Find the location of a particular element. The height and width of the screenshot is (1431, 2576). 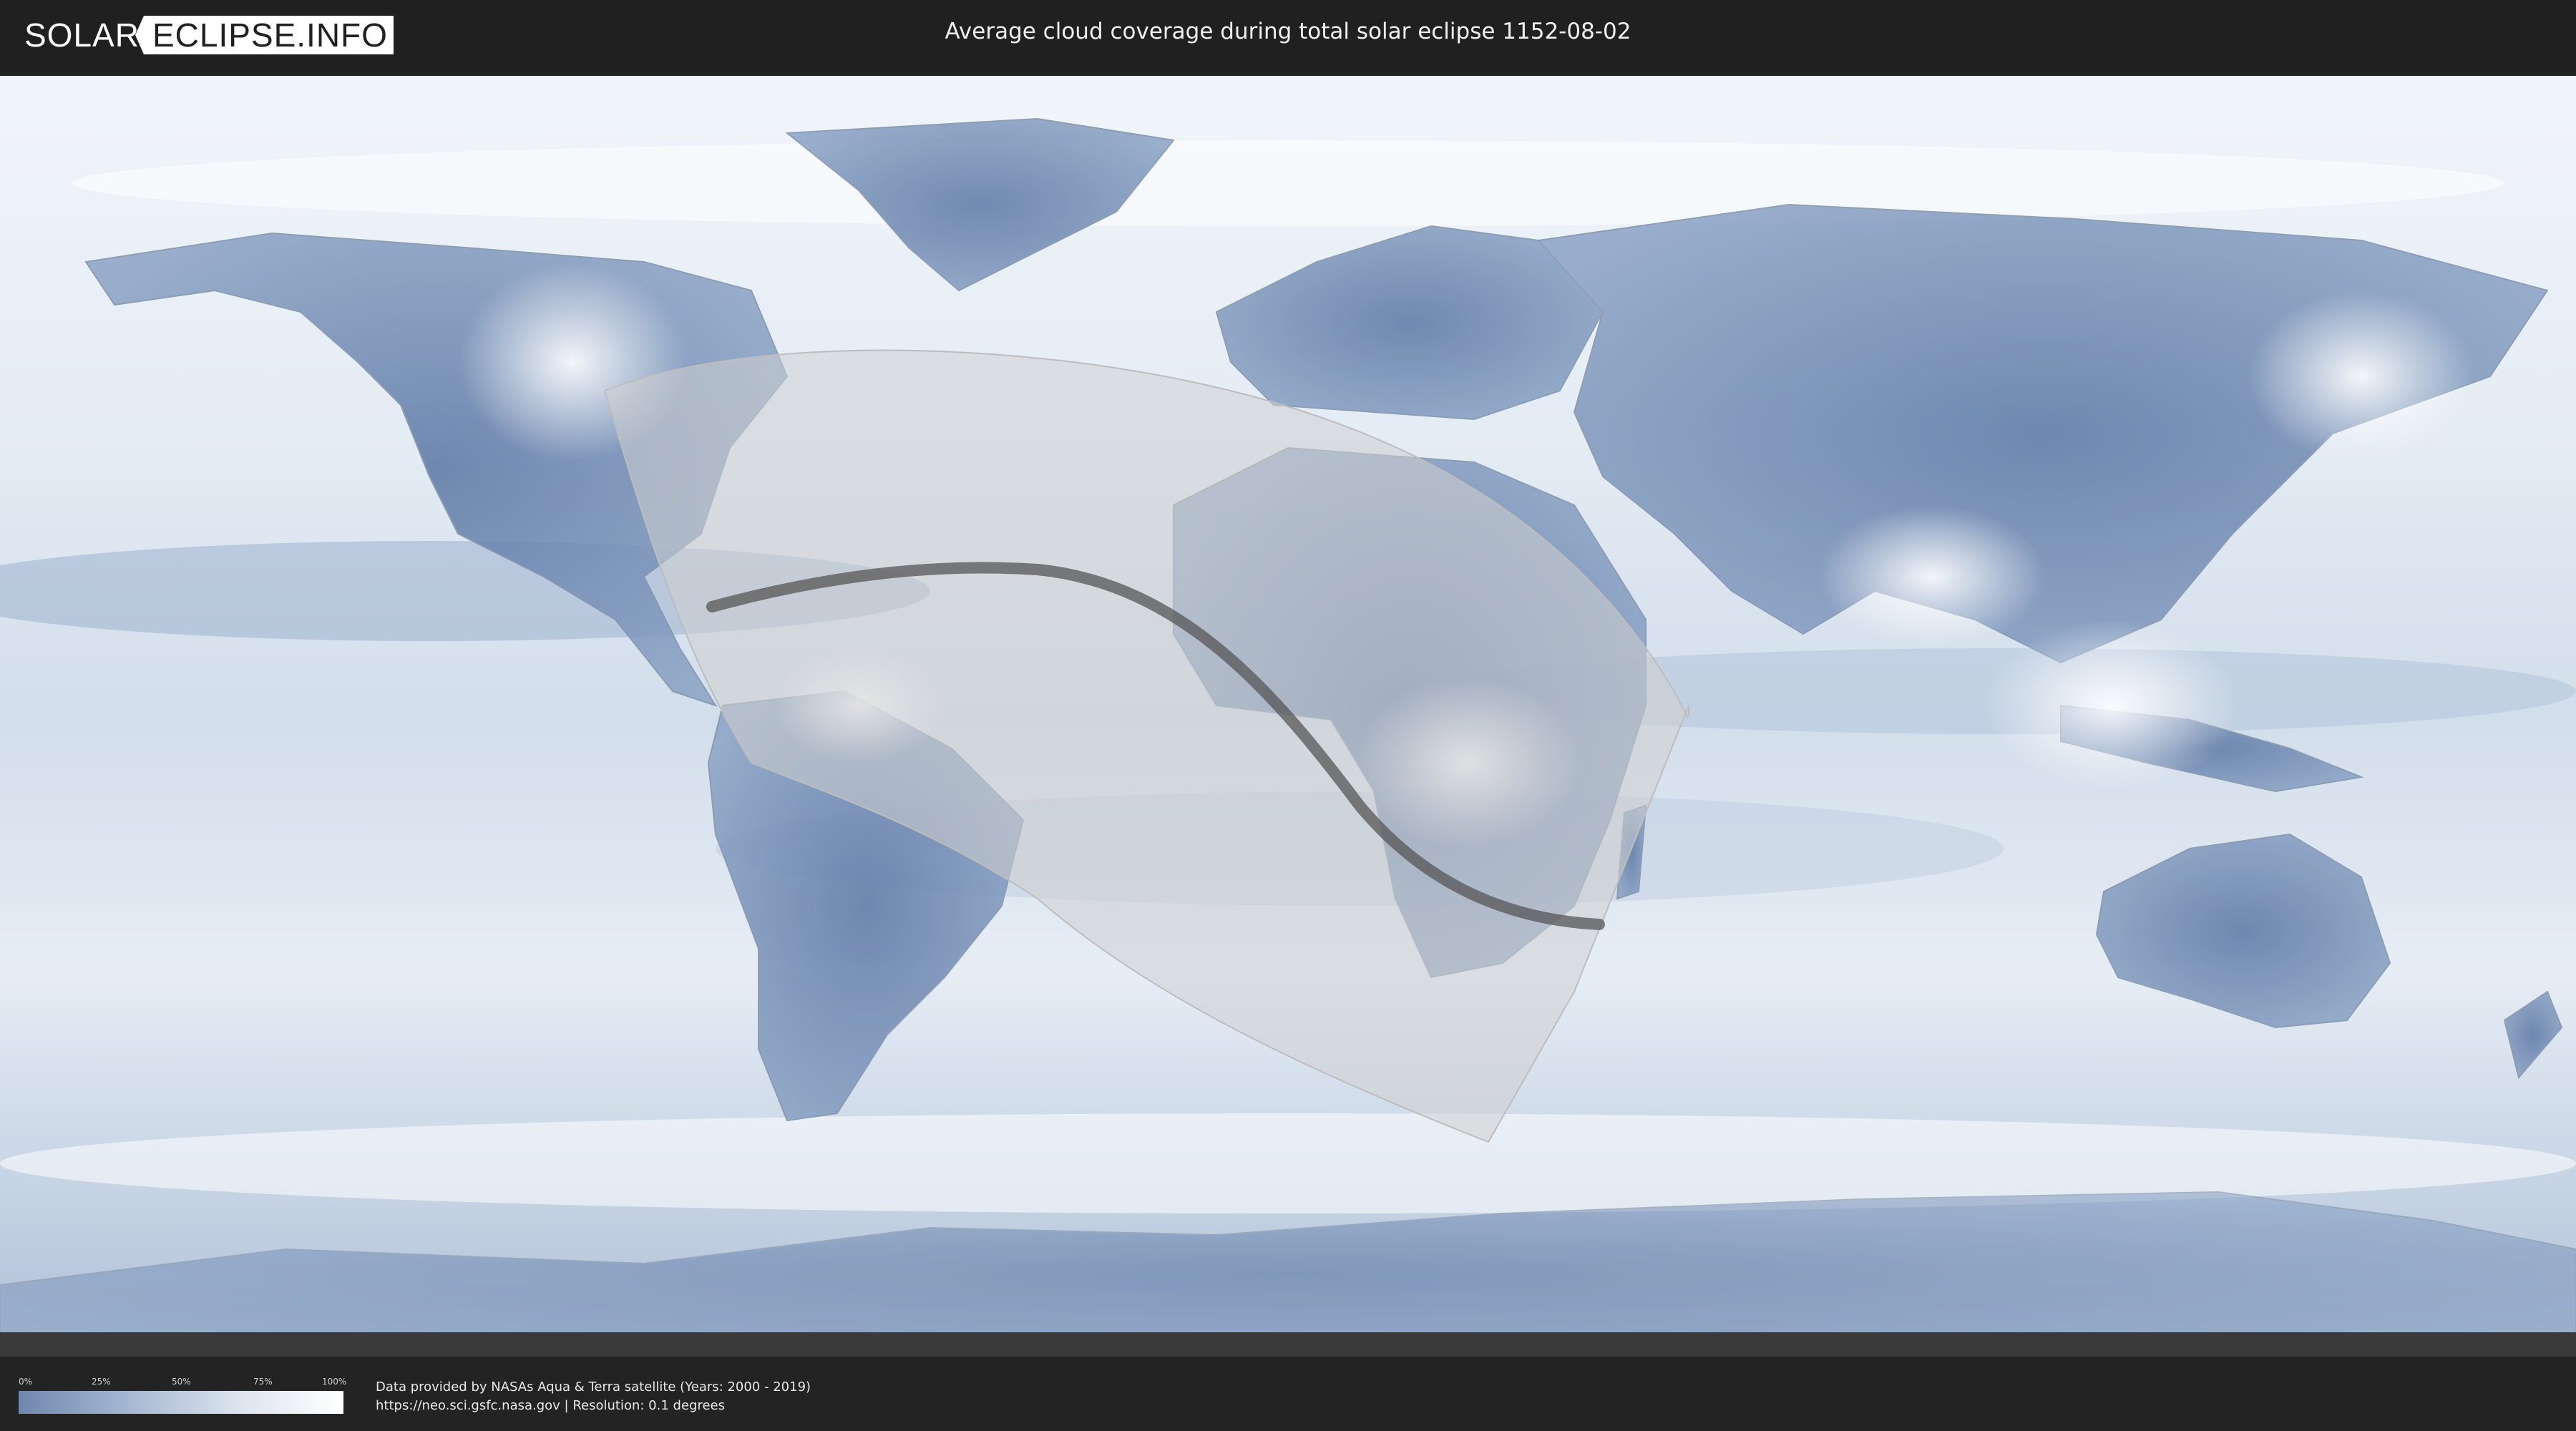

legend-ticks: 0% 25% 50% 75% 100% is located at coordinates (183, 1383).